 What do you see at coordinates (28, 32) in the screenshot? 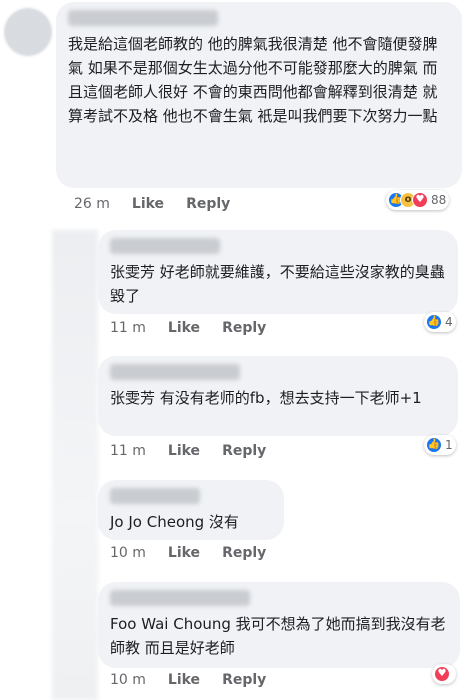
I see `avatar` at bounding box center [28, 32].